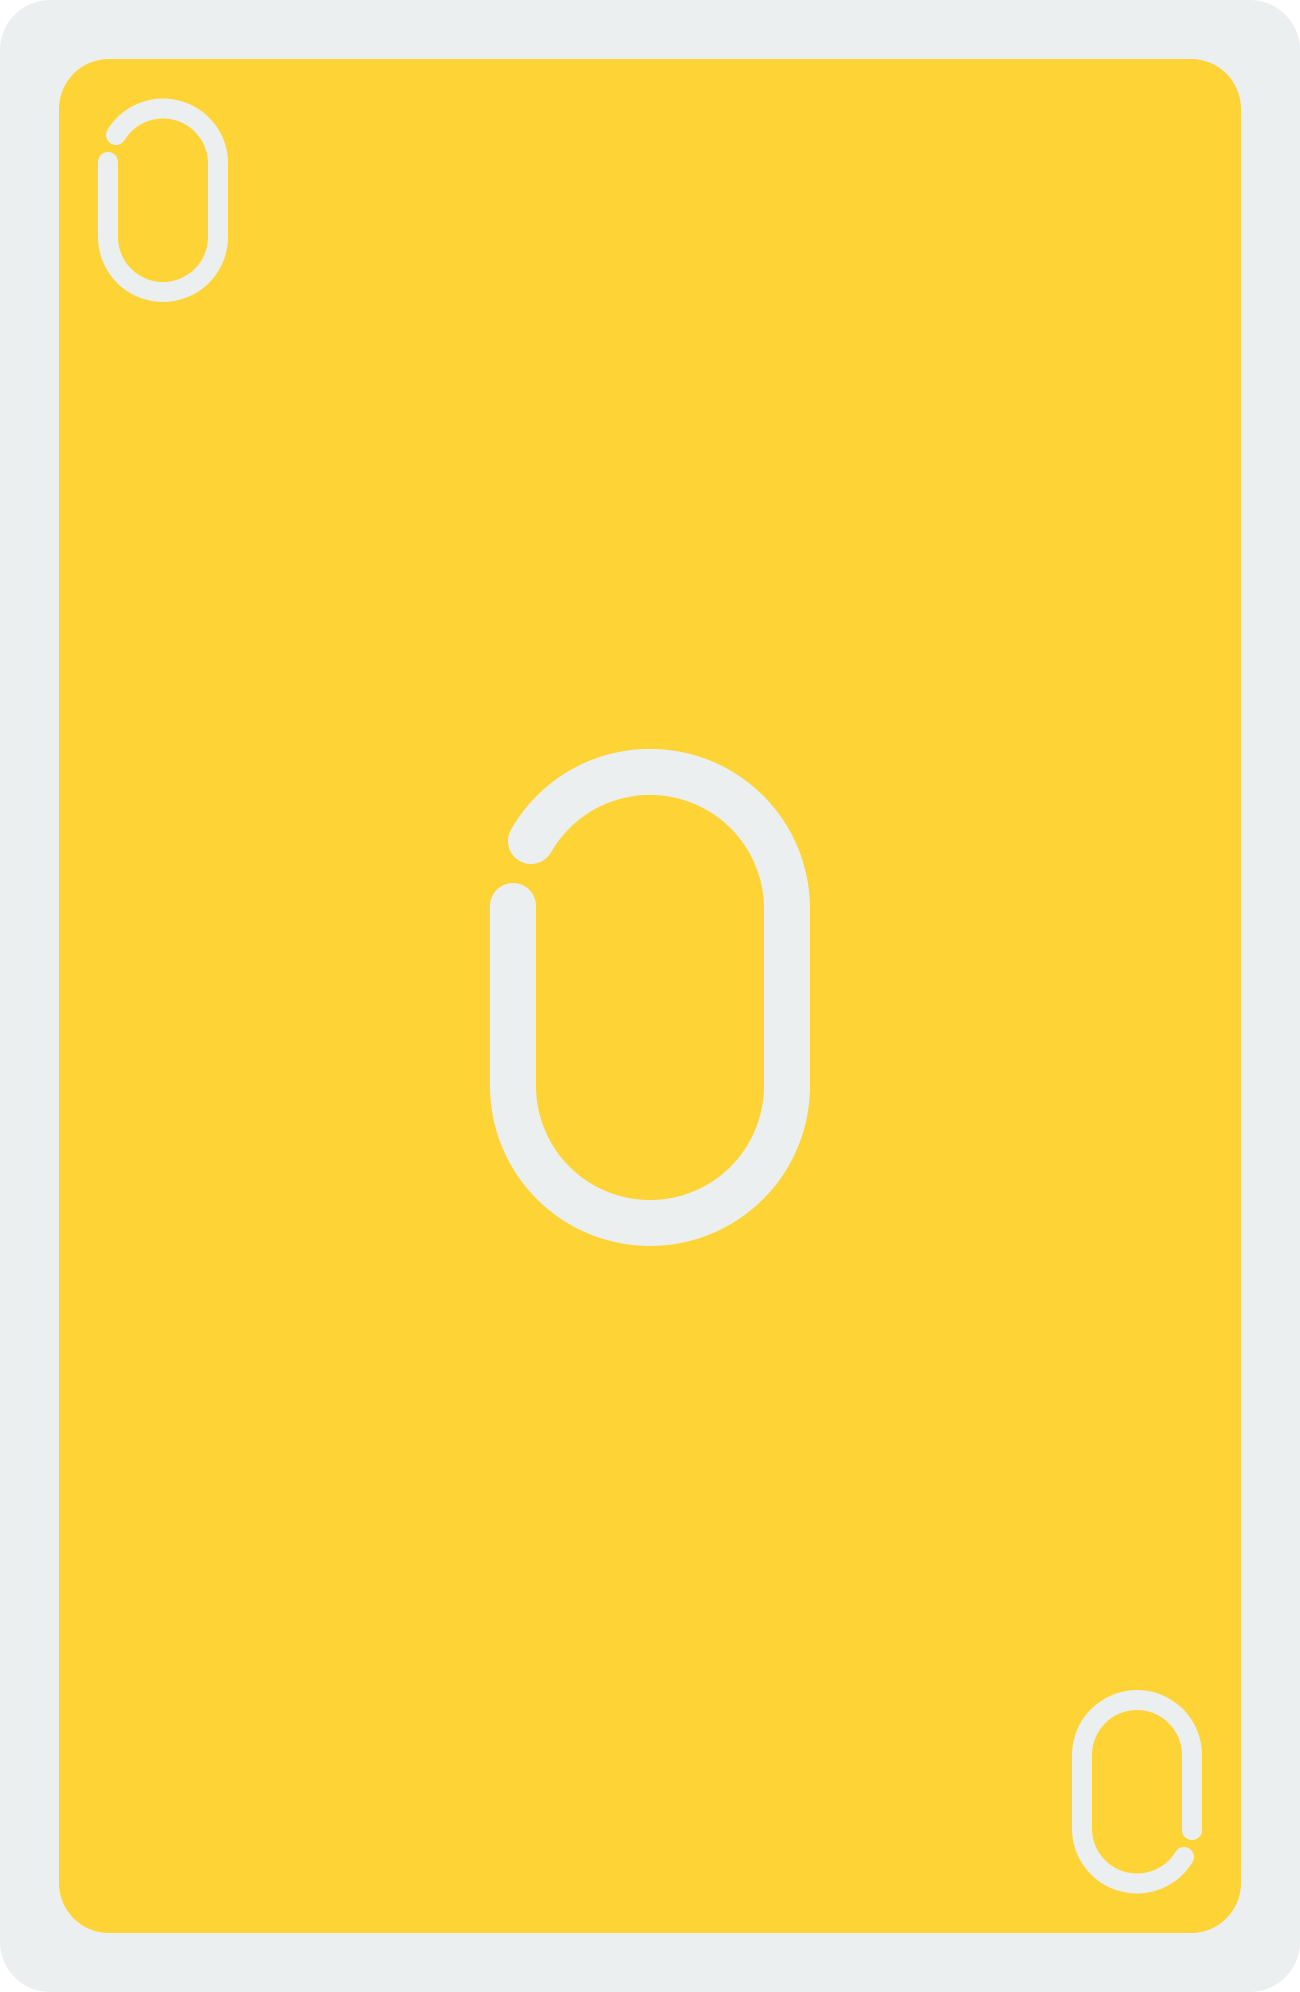 The image size is (1300, 1992). Describe the element at coordinates (1137, 1792) in the screenshot. I see `corner-zero-bottom-right-icon` at that location.